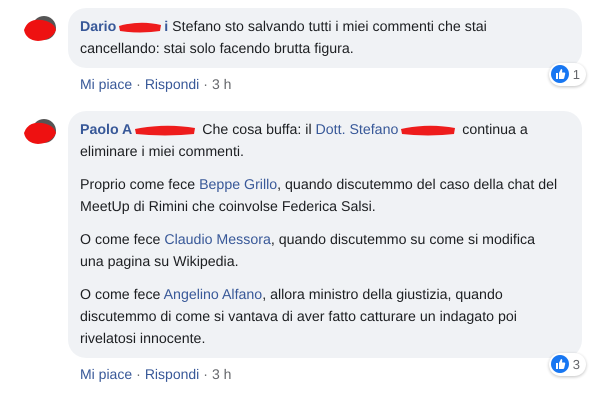  What do you see at coordinates (213, 295) in the screenshot?
I see `name-link: Angelino Alfano` at bounding box center [213, 295].